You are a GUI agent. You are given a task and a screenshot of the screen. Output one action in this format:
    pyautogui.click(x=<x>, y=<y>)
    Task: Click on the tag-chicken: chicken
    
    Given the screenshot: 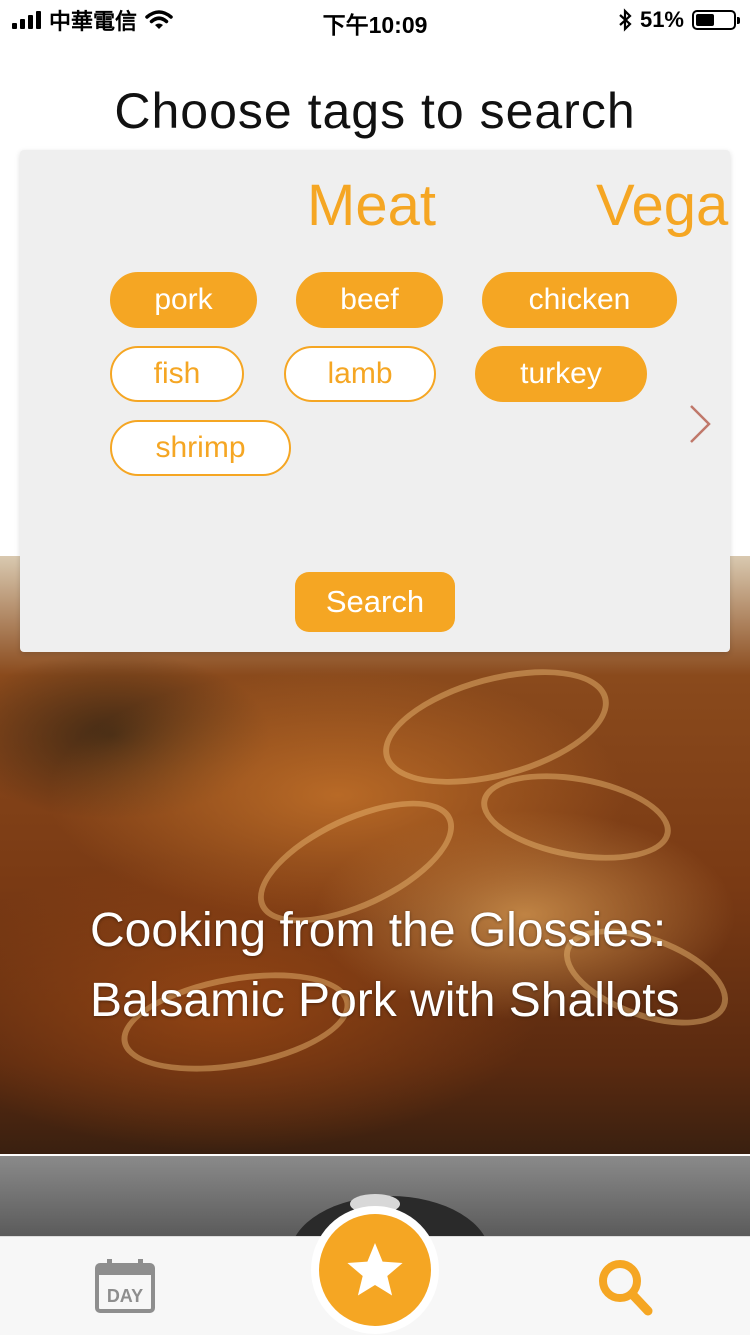 What is the action you would take?
    pyautogui.click(x=579, y=300)
    